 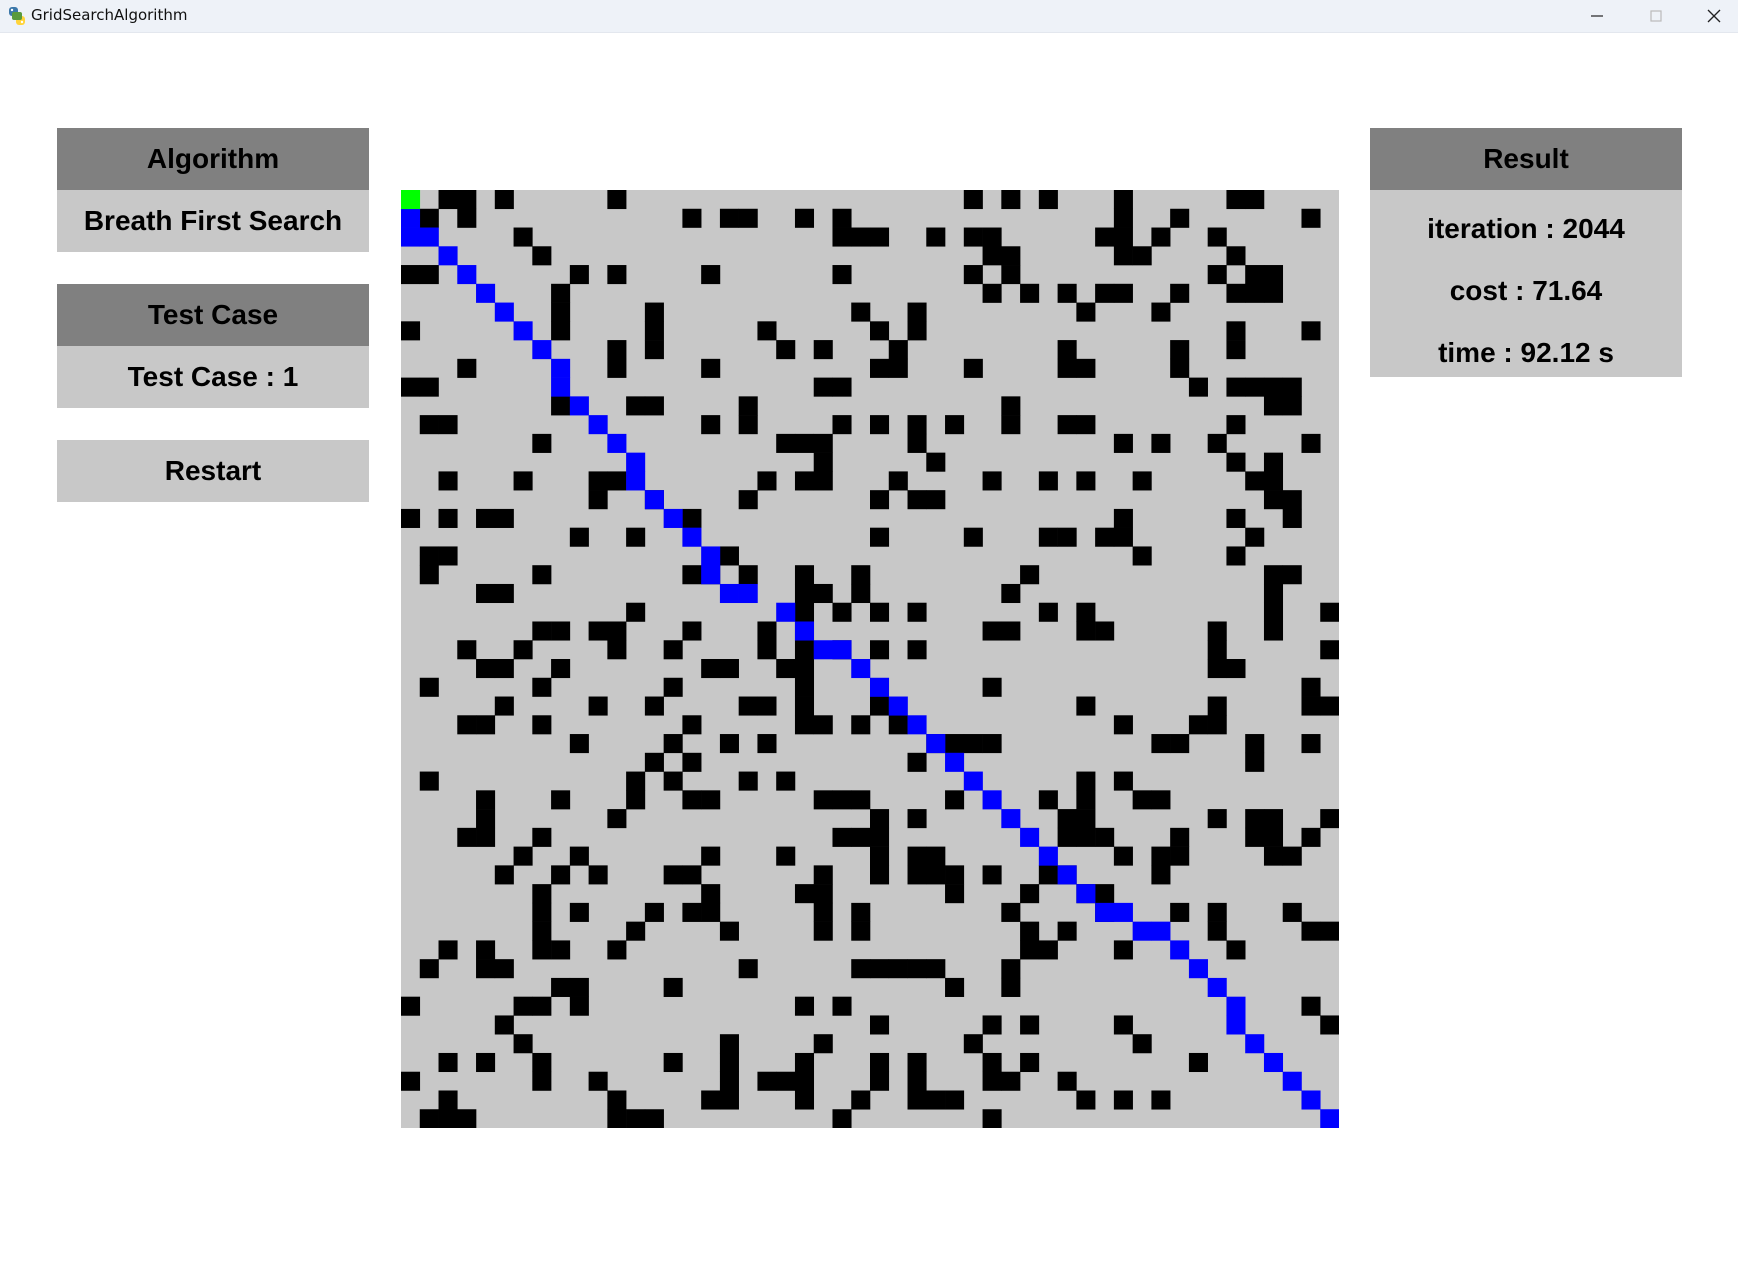 I want to click on minimize-button, so click(x=1597, y=16).